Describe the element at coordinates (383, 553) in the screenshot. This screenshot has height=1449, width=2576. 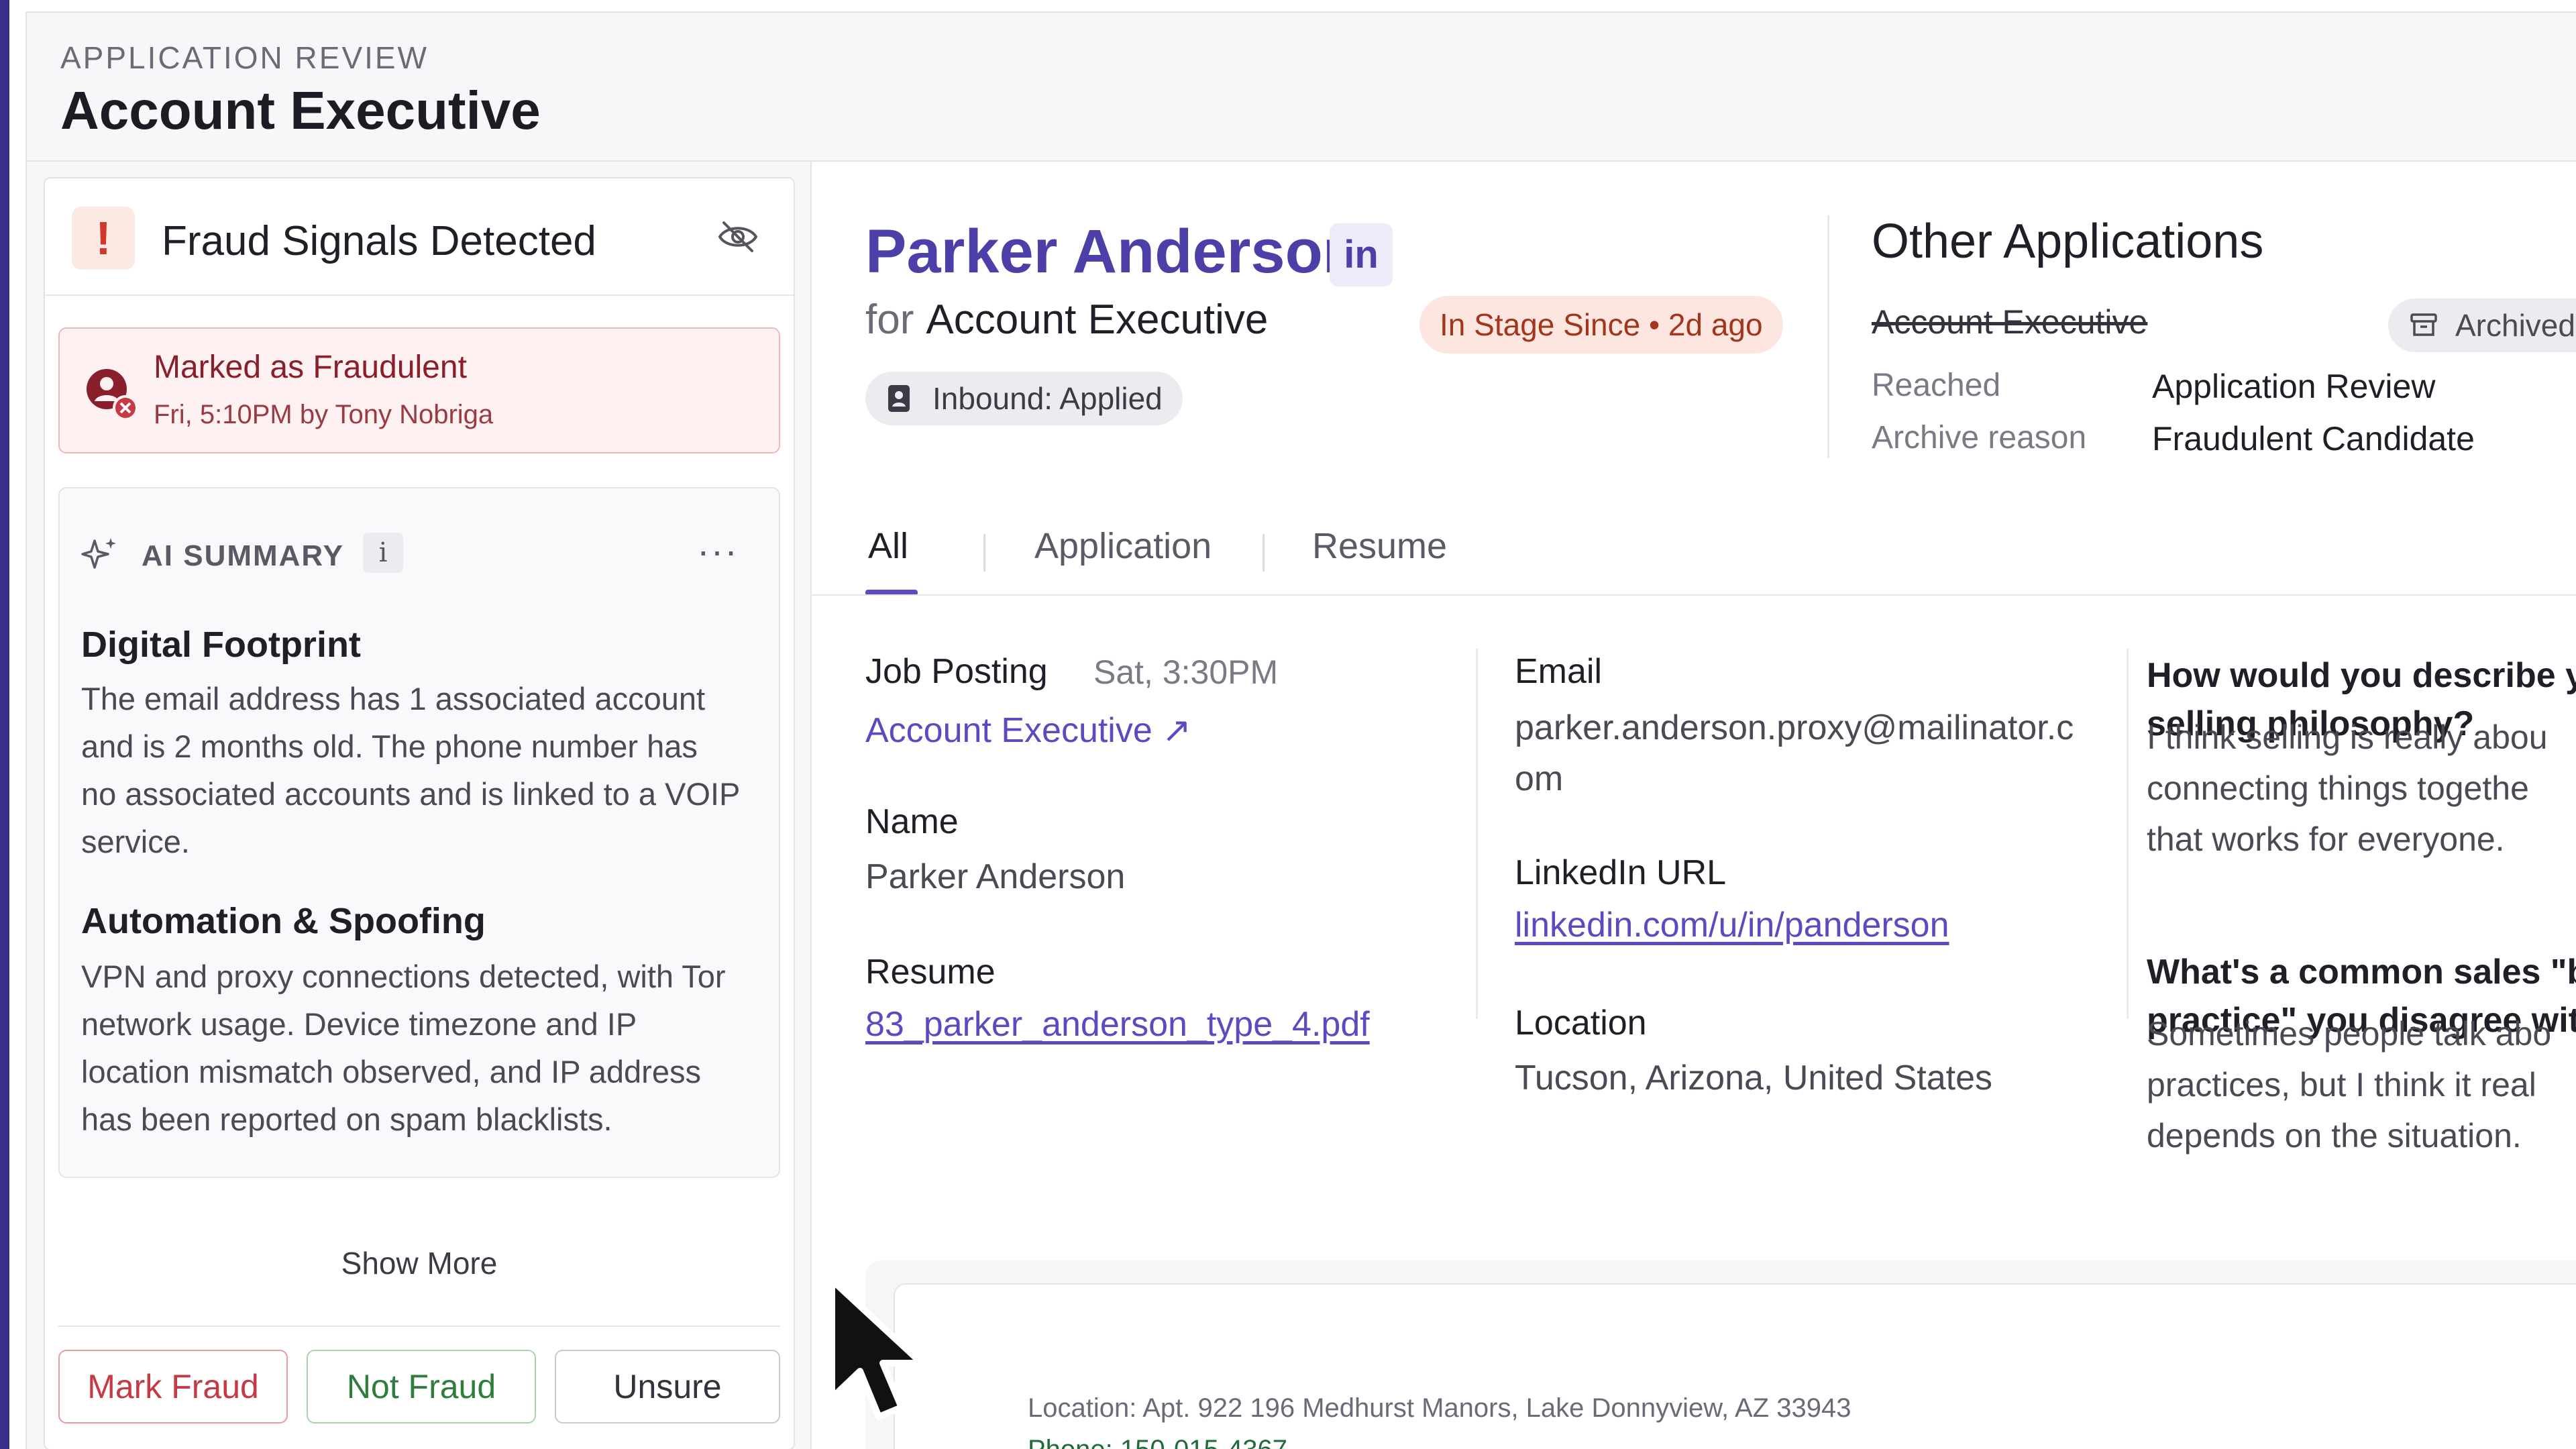
I see `info-icon: i` at that location.